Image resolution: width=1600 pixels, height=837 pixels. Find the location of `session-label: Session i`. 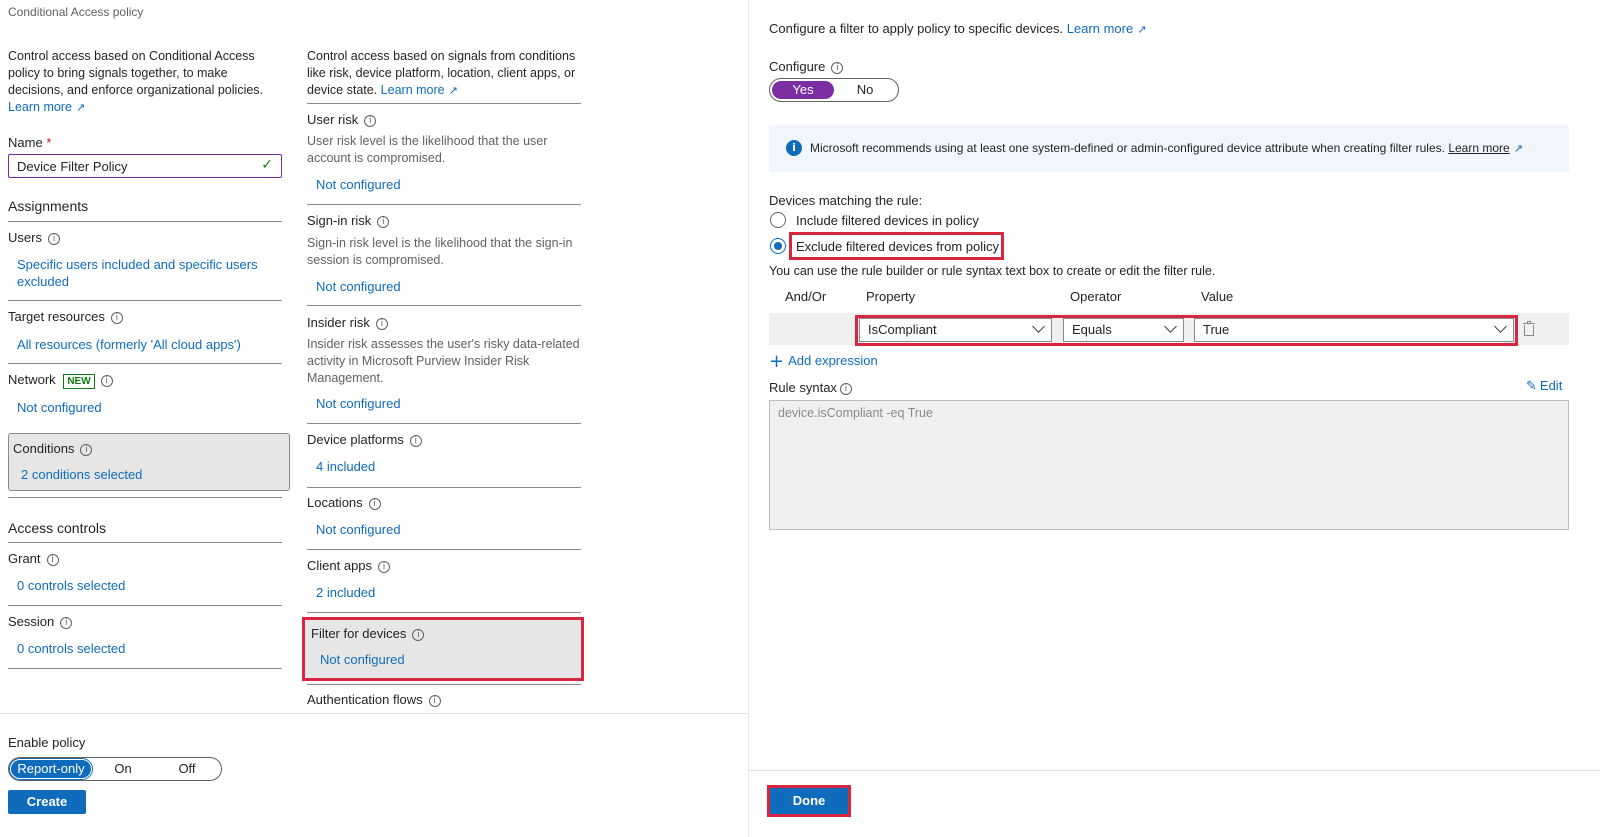

session-label: Session i is located at coordinates (40, 621).